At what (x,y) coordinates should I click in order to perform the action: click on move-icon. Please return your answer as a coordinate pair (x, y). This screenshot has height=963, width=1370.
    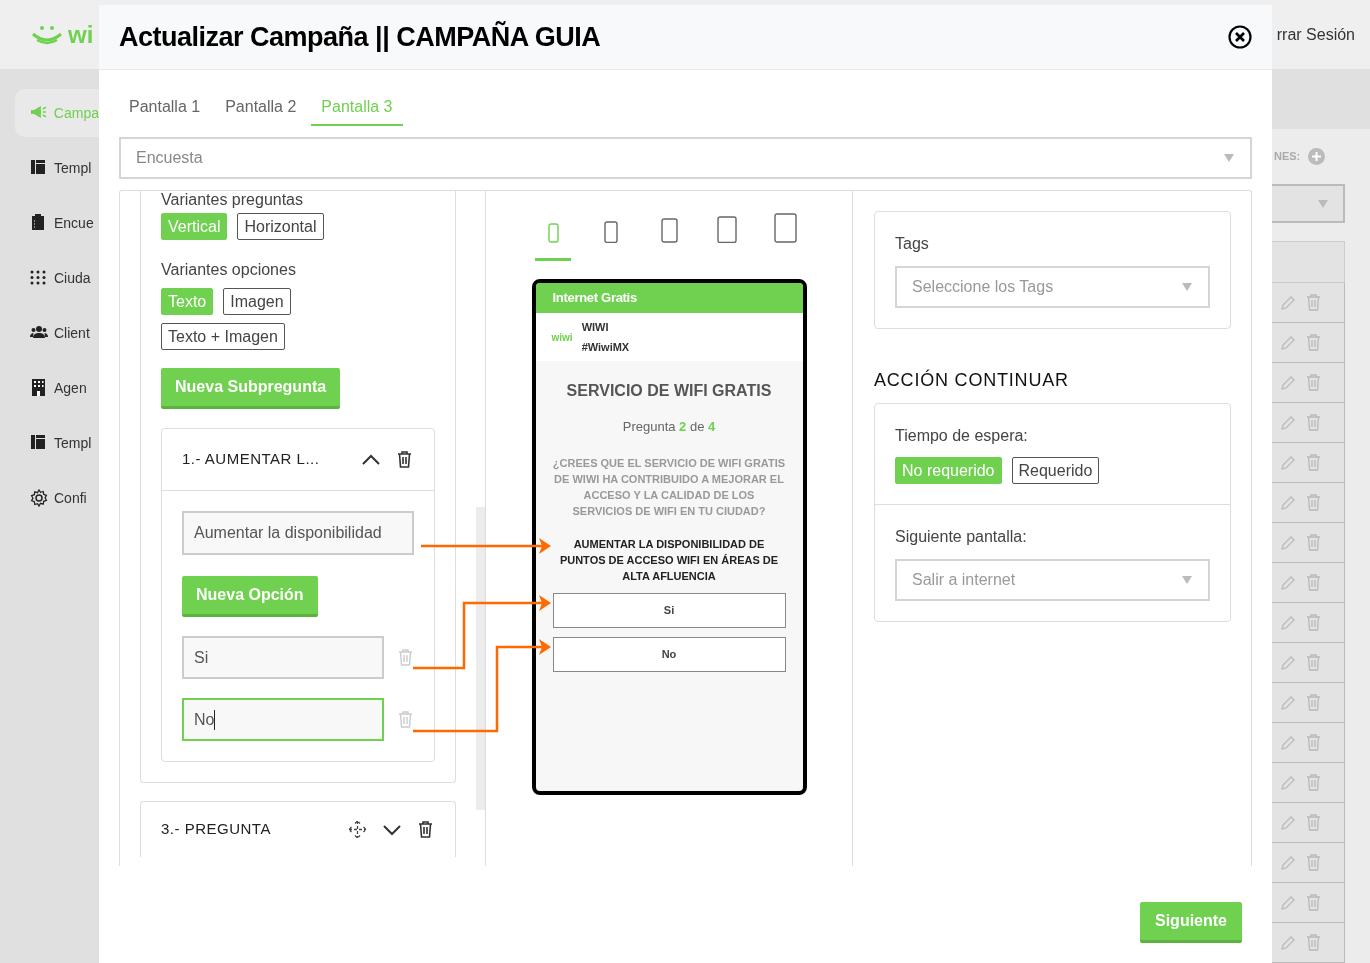
    Looking at the image, I should click on (357, 829).